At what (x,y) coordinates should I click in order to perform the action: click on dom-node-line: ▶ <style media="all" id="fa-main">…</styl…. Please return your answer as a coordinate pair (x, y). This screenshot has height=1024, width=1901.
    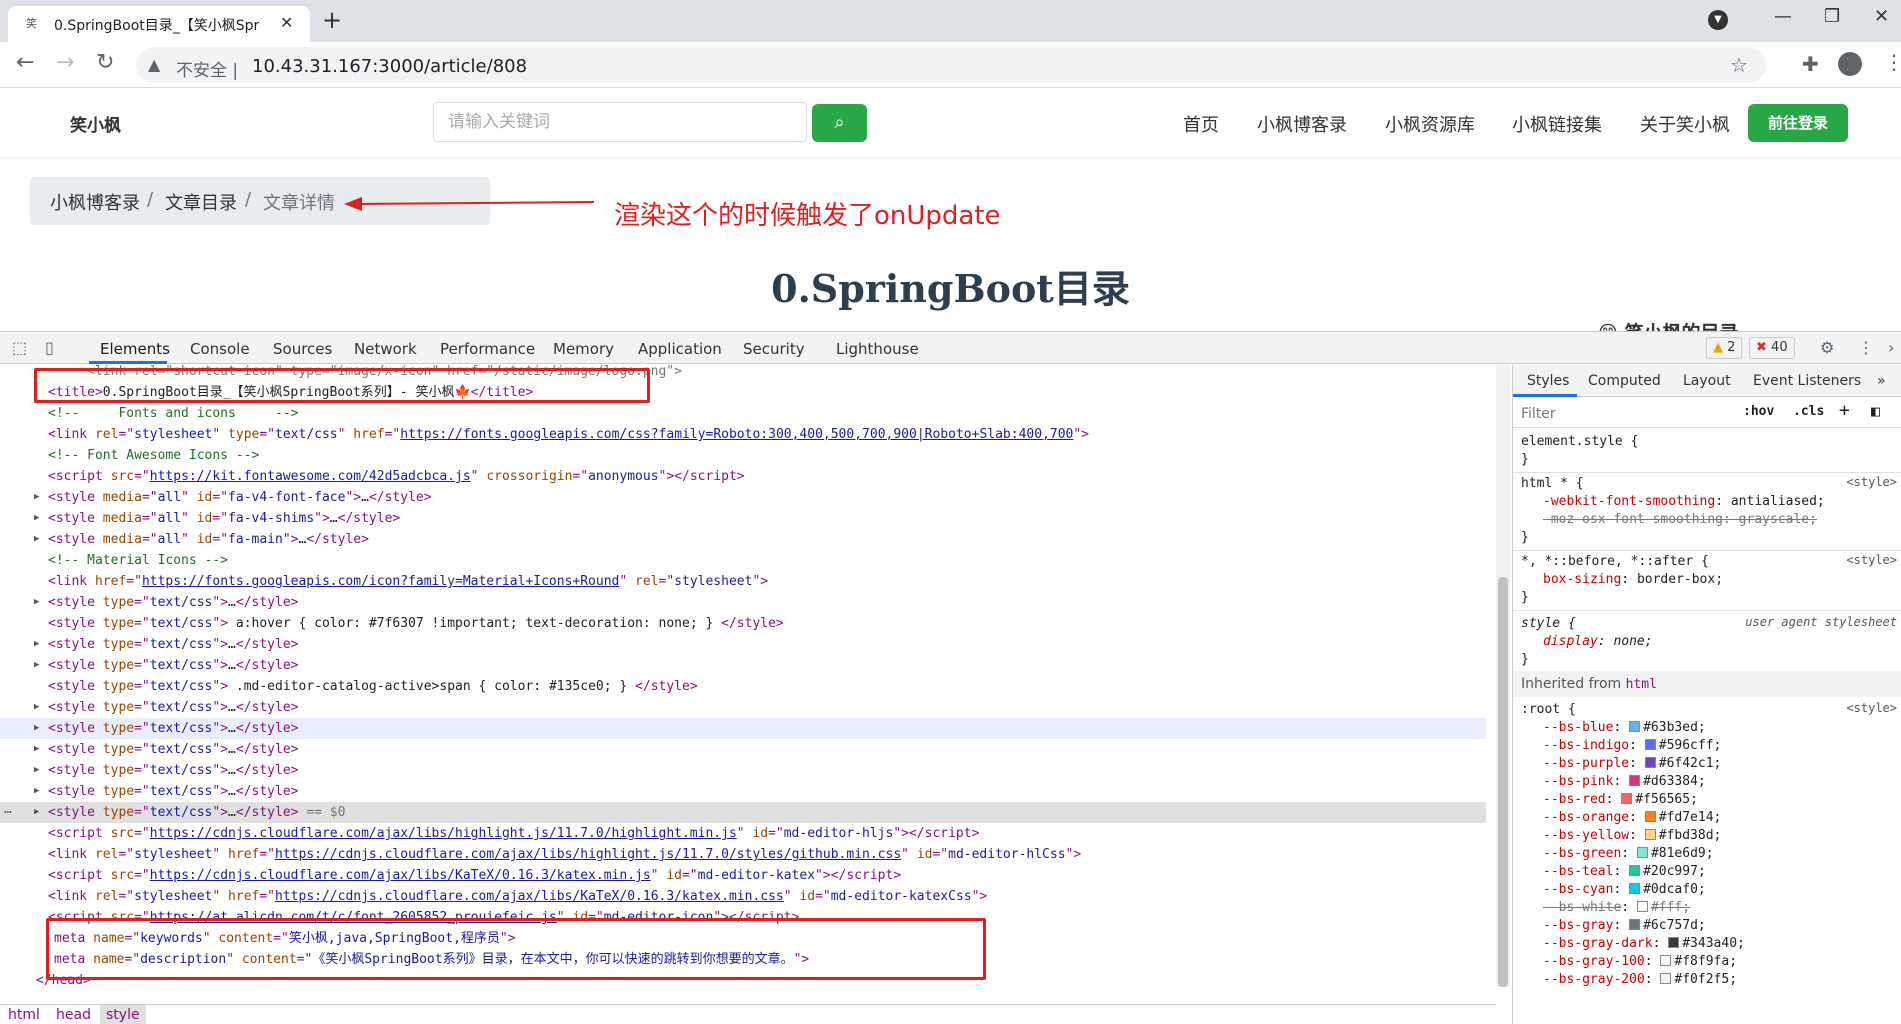
    Looking at the image, I should click on (743, 539).